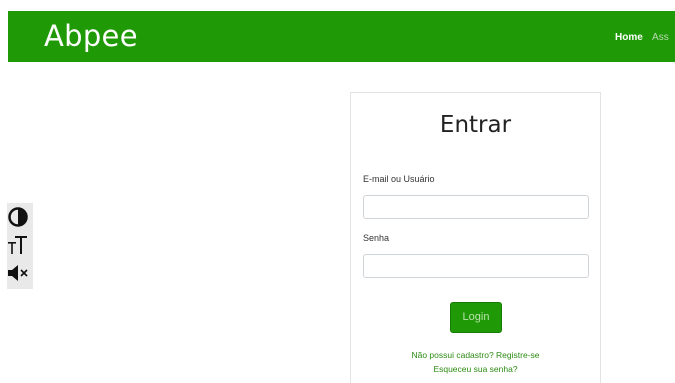  I want to click on password-label: Senha, so click(376, 238).